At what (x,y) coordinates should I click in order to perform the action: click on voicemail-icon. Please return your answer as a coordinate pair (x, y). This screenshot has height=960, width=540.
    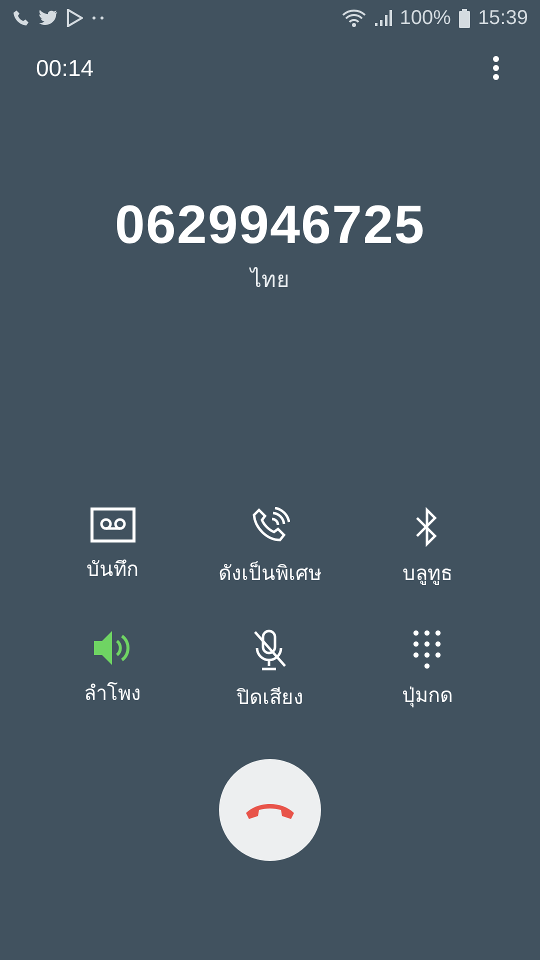
    Looking at the image, I should click on (113, 525).